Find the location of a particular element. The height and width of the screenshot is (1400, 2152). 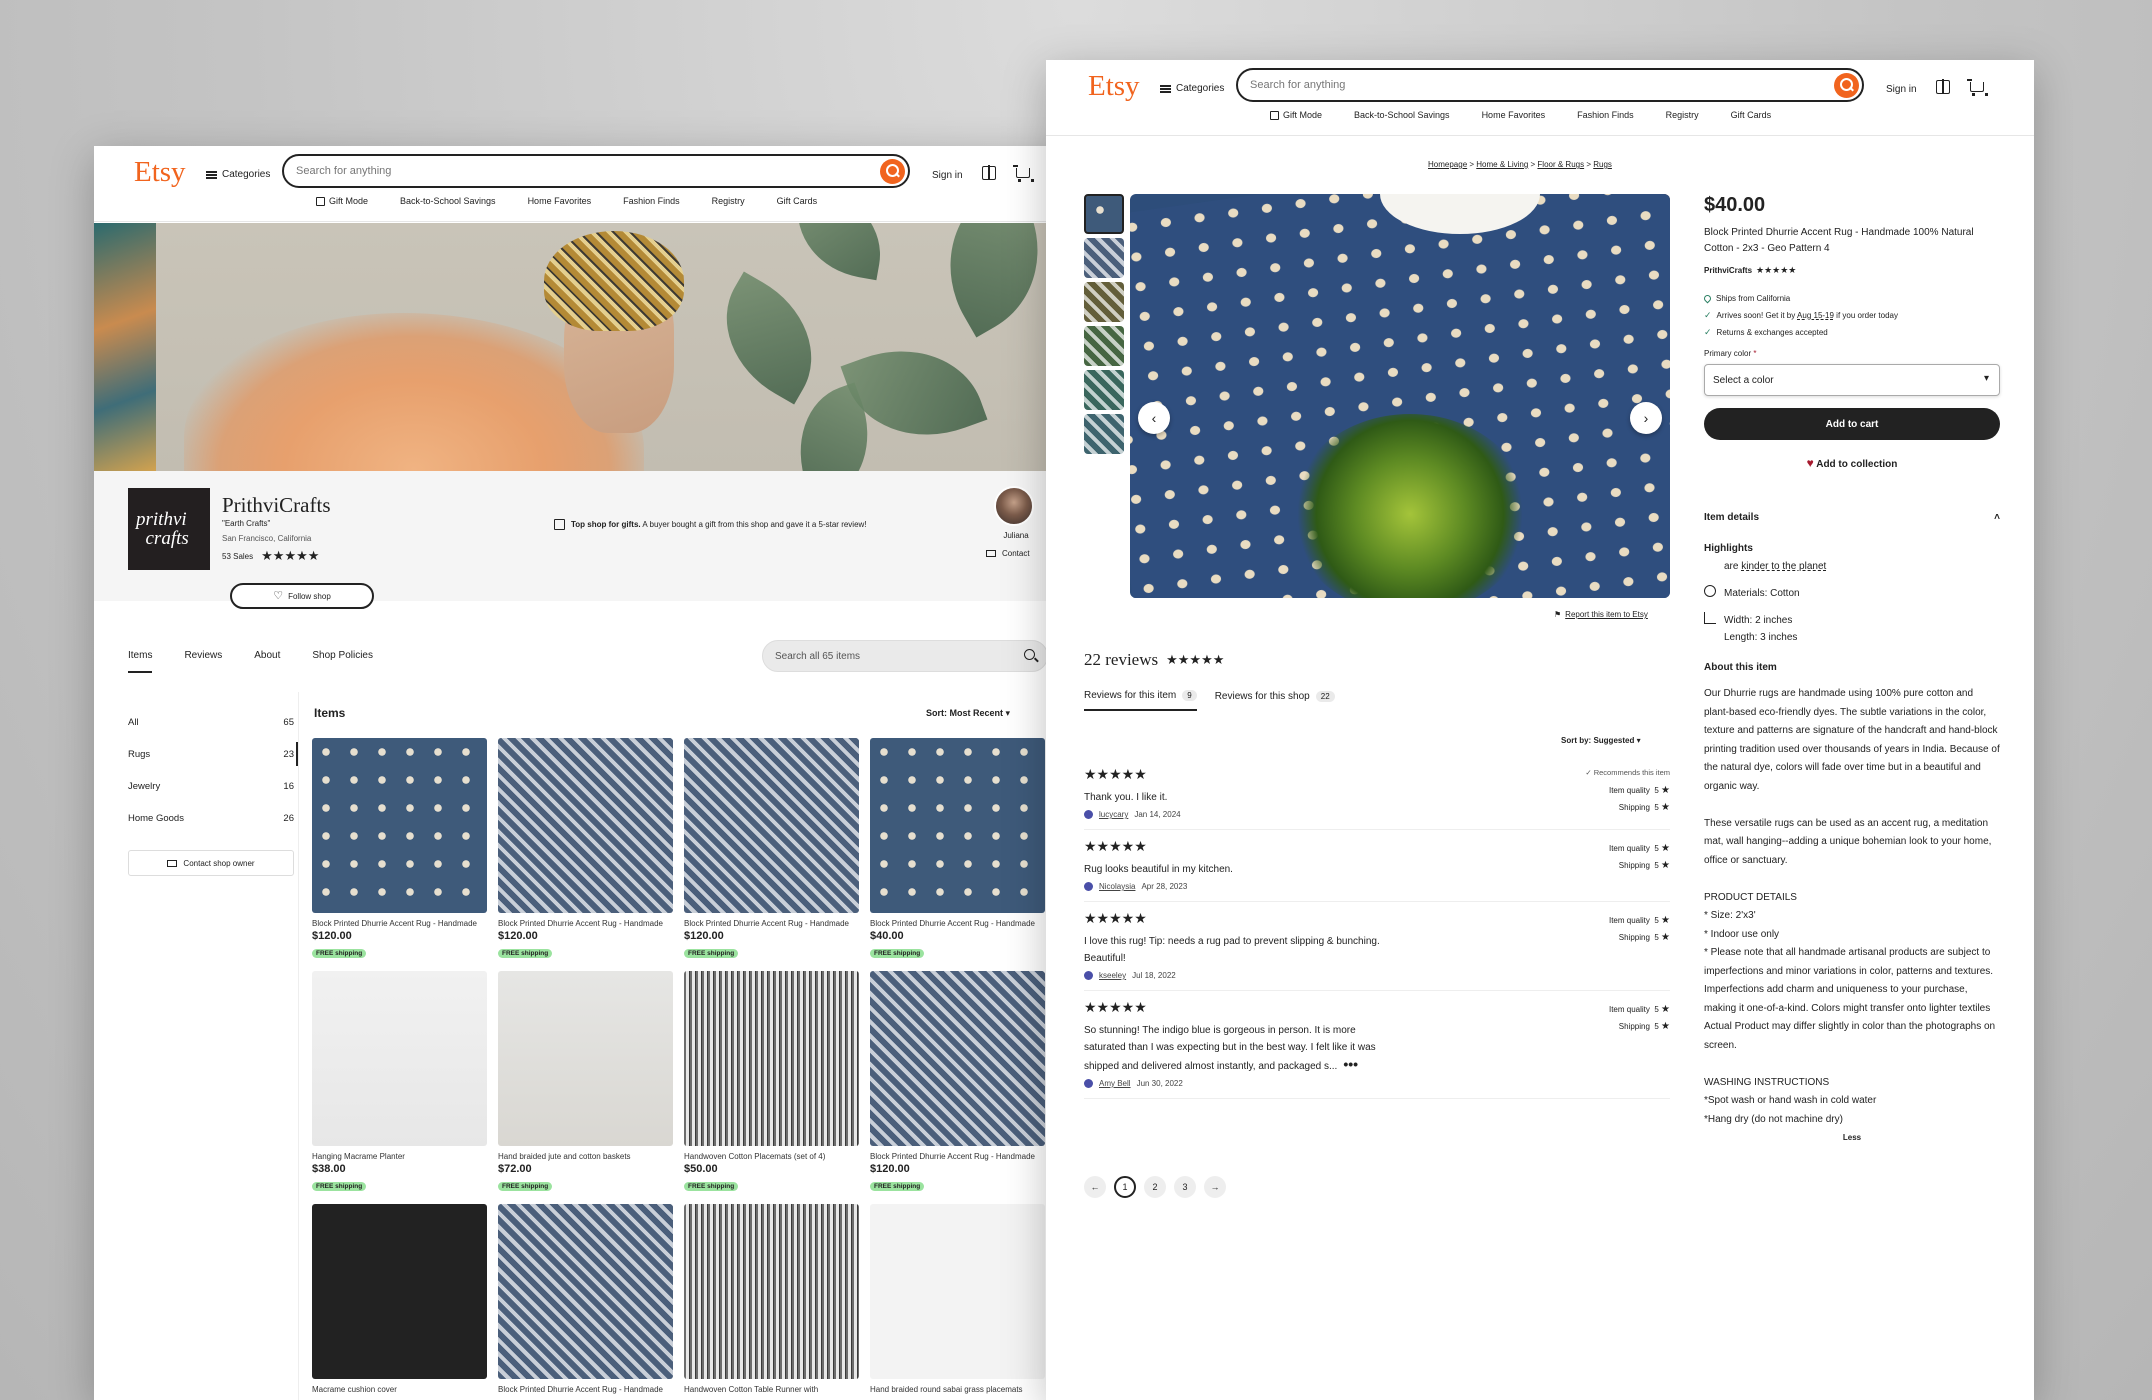

category-all: All 65 is located at coordinates (211, 722).